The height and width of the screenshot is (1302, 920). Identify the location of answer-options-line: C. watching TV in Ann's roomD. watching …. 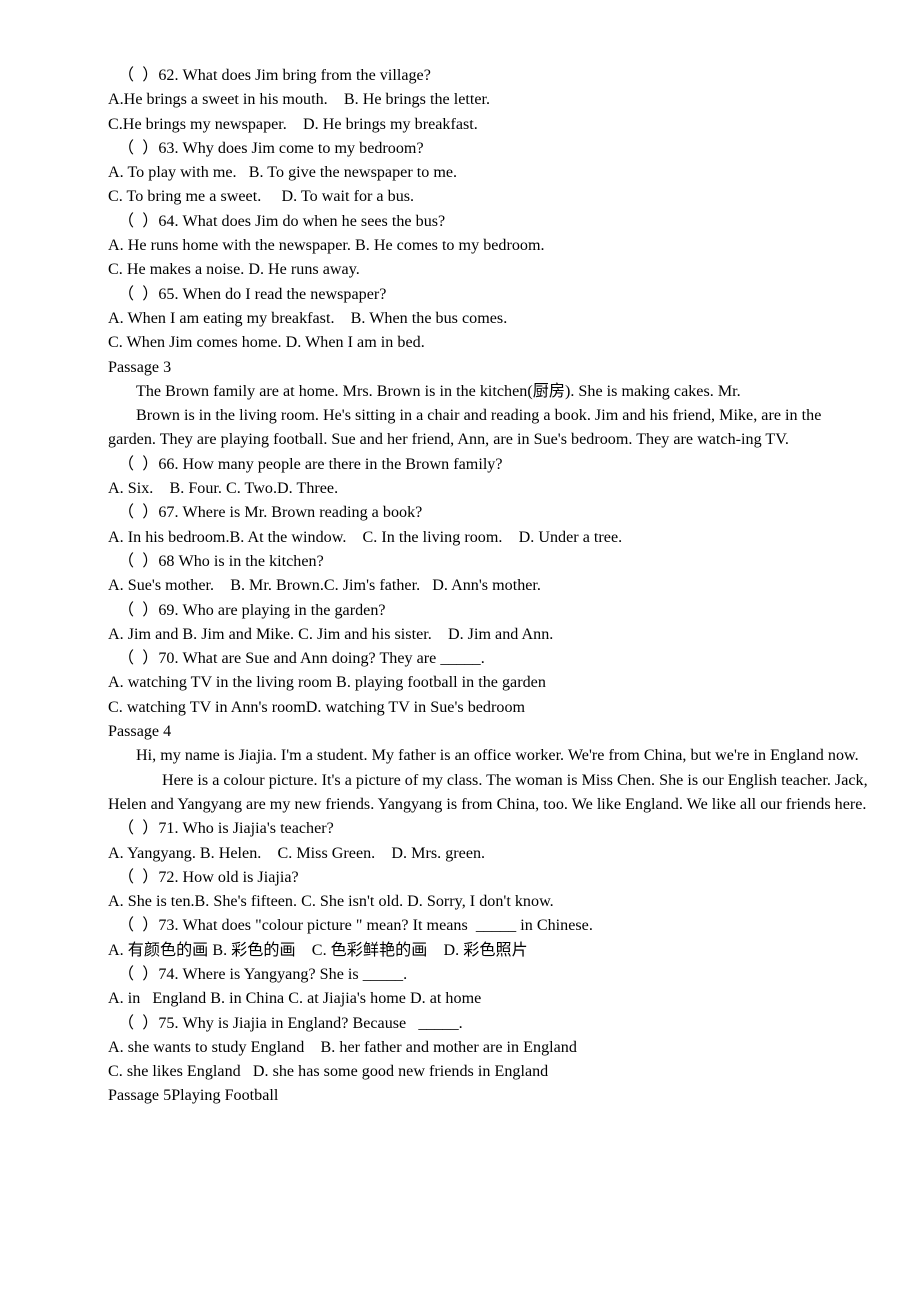
(317, 707).